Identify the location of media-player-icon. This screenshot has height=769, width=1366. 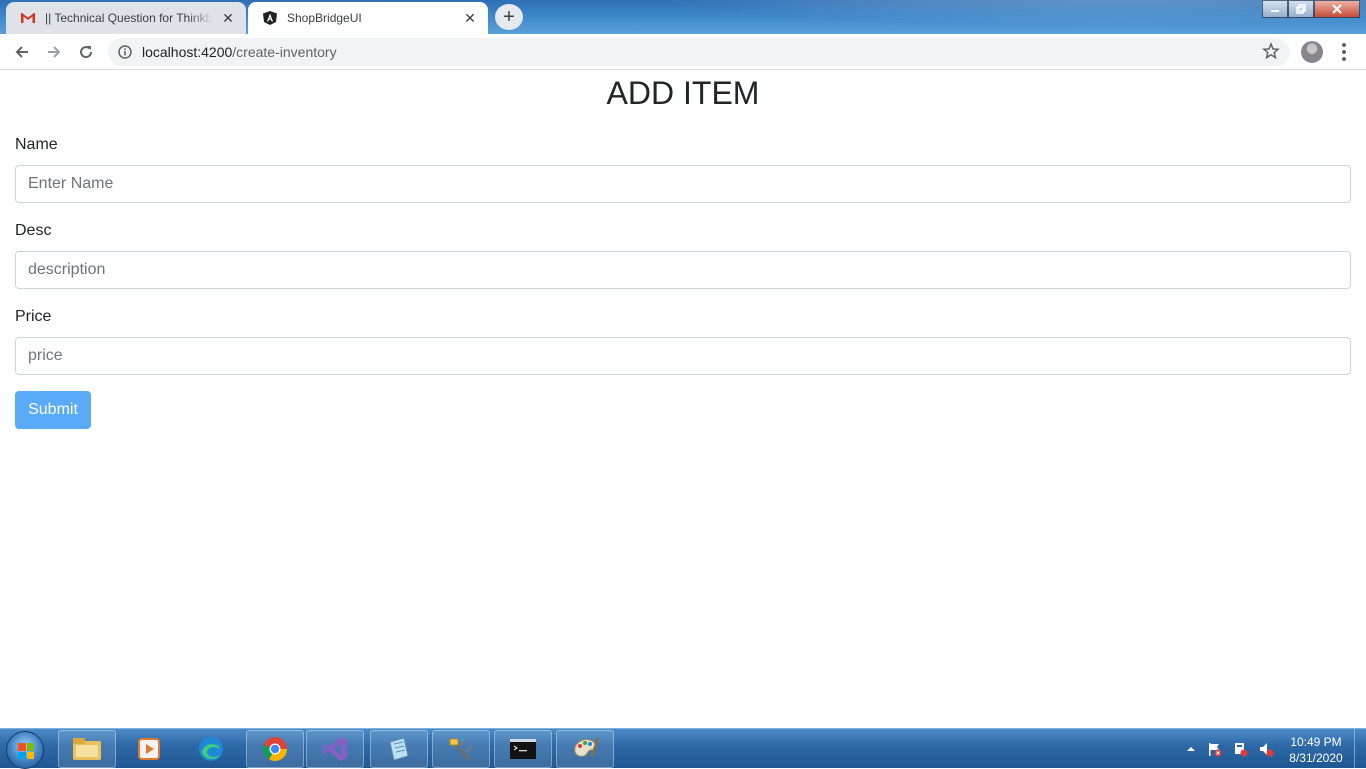
(149, 749).